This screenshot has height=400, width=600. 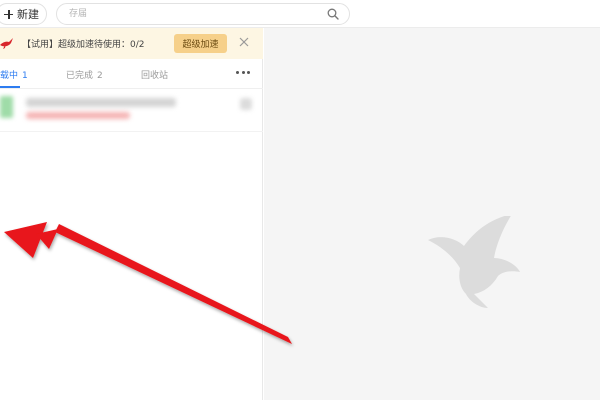 What do you see at coordinates (333, 14) in the screenshot?
I see `search-icon` at bounding box center [333, 14].